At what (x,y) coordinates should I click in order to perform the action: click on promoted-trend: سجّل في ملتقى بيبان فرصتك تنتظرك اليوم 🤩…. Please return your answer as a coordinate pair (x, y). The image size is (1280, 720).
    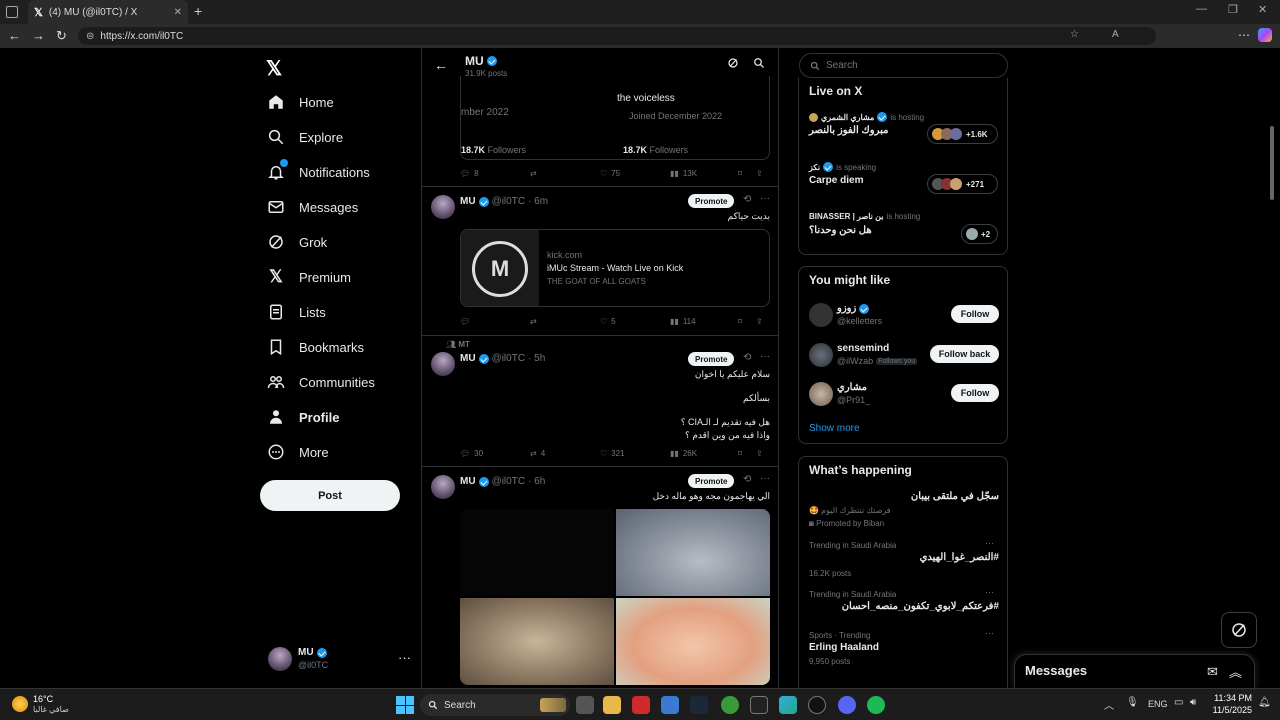
    Looking at the image, I should click on (904, 510).